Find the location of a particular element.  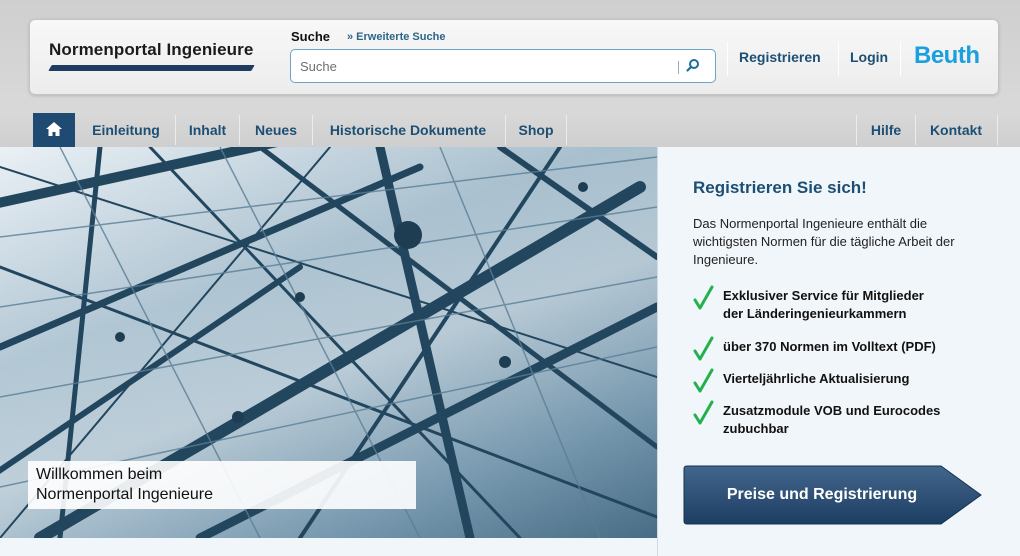

home-icon is located at coordinates (54, 129).